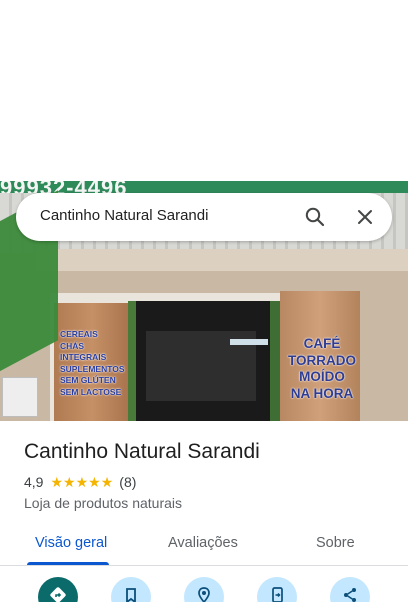 This screenshot has height=602, width=408. I want to click on photo-left-list-item: CHÁS, so click(72, 345).